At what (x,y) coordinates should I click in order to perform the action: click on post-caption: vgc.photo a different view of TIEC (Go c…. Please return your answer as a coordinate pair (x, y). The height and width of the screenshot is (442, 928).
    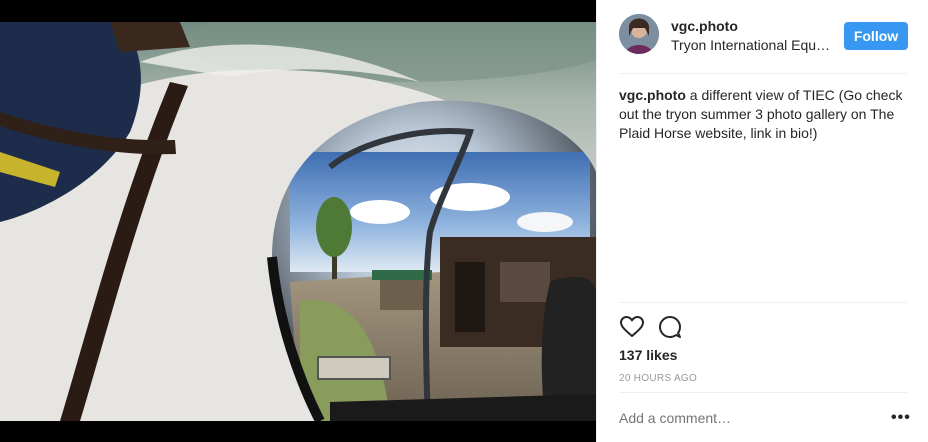
    Looking at the image, I should click on (764, 114).